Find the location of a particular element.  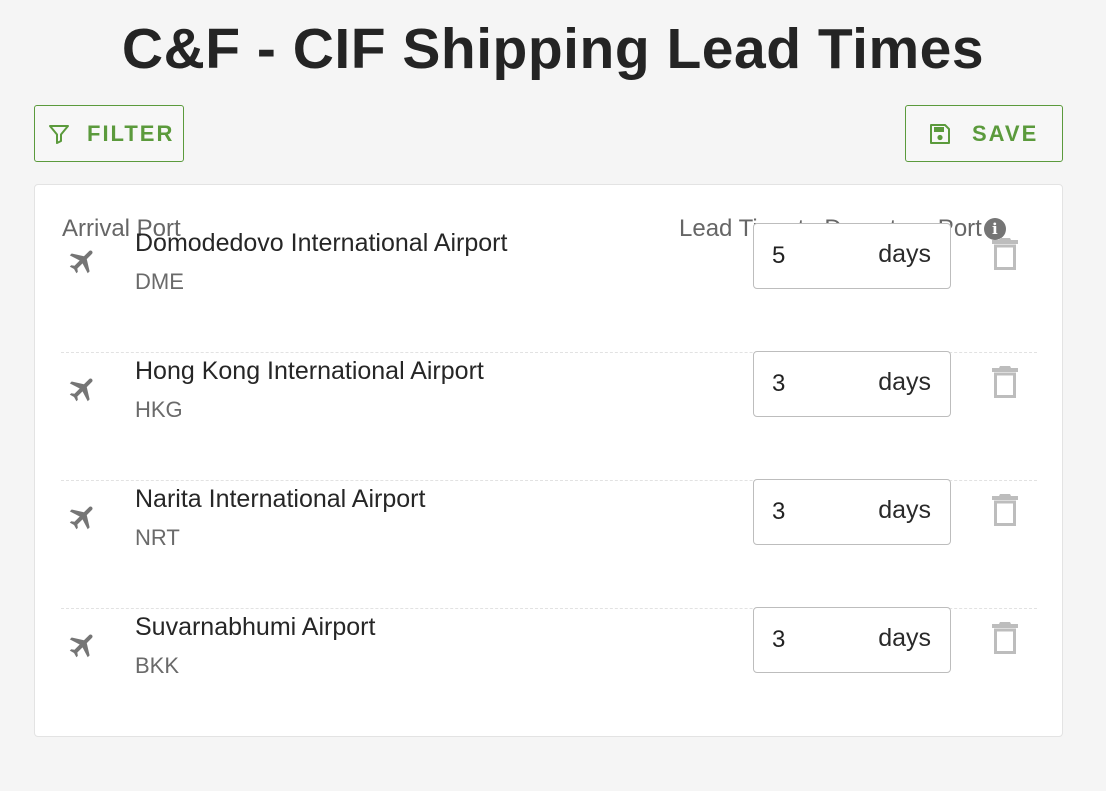

port-name: Suvarnabhumi Airport is located at coordinates (255, 627).